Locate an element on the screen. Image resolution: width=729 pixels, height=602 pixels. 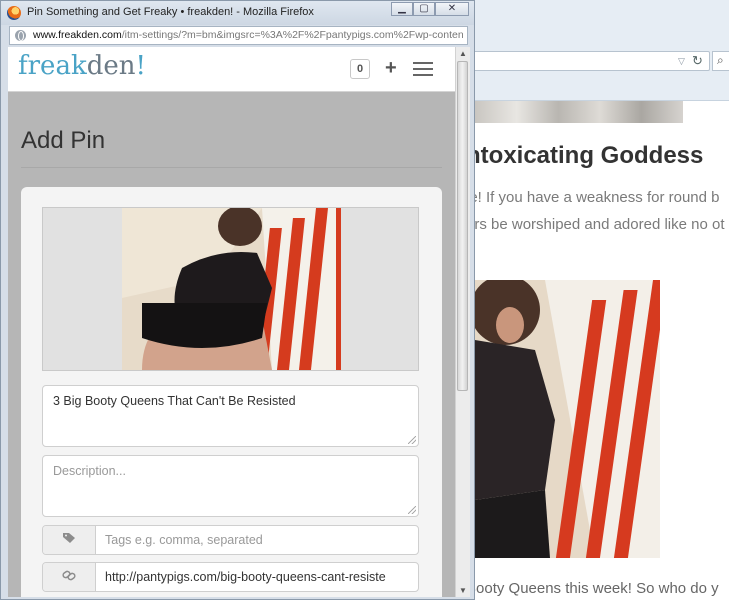
page-title: Add Pin is located at coordinates (63, 140).